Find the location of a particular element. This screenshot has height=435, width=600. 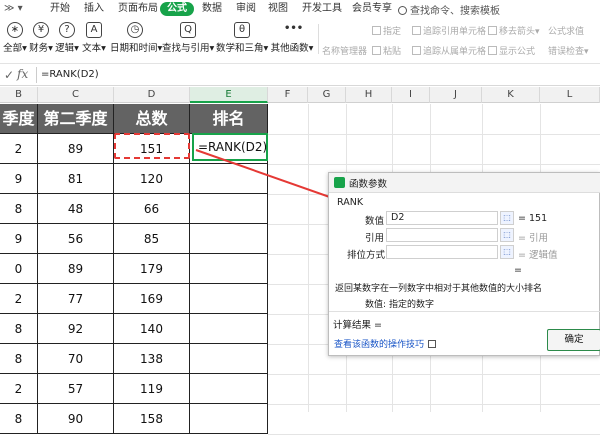

dialog-titlebar: 函数参数 is located at coordinates (464, 183).